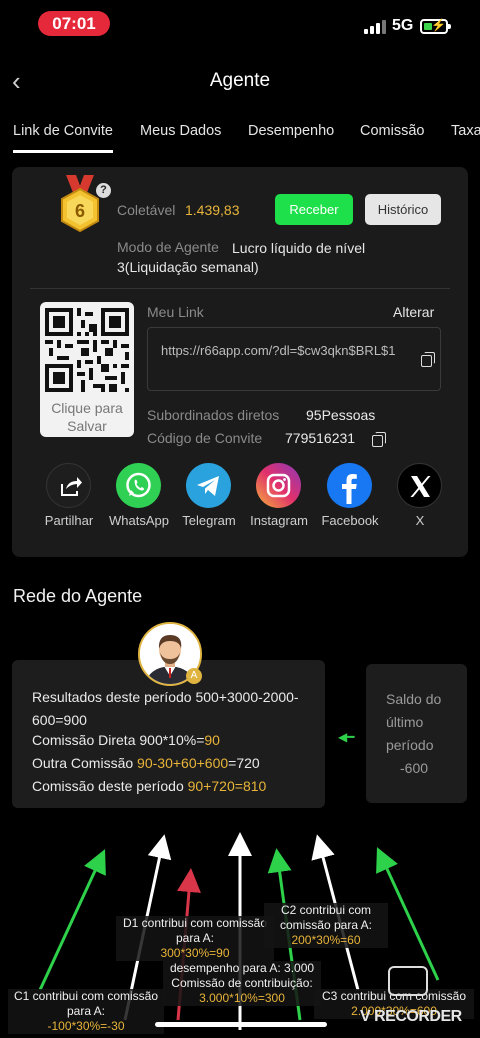 The height and width of the screenshot is (1038, 480). I want to click on invite-link-text: https://r66app.com/?dl=$cw3qkn$BRL$1, so click(278, 350).